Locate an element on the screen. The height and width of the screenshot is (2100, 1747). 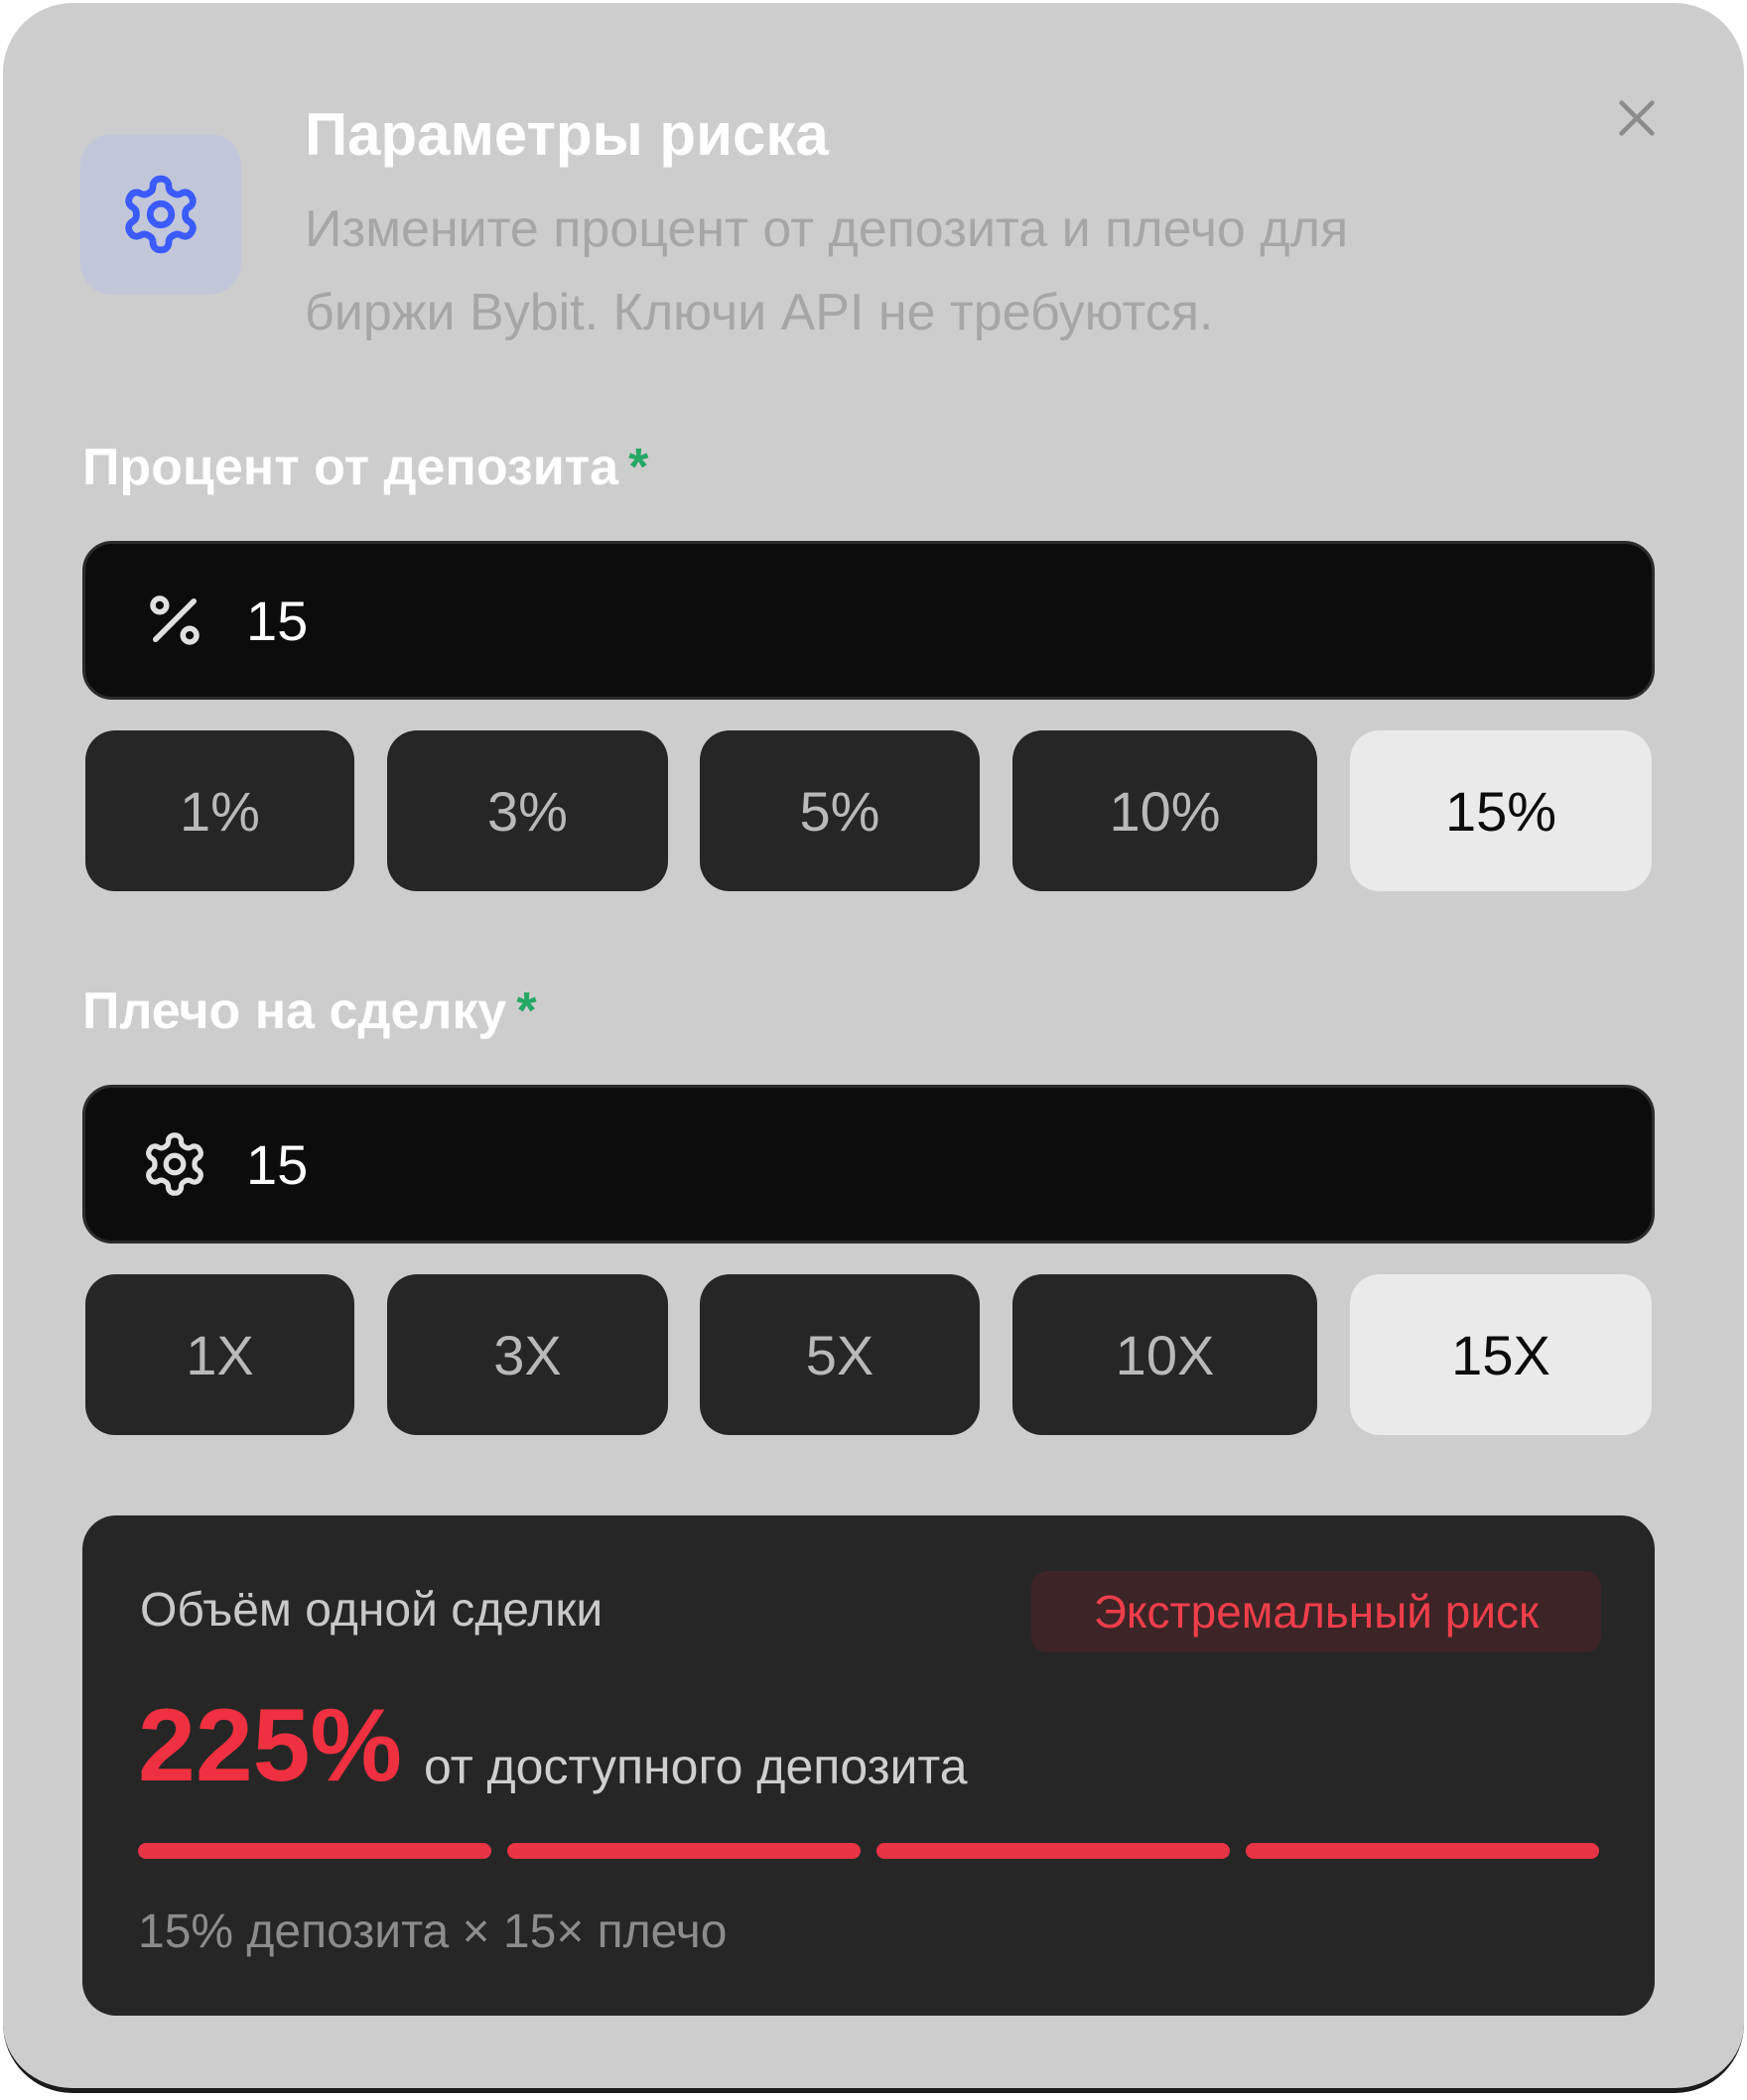
close-button is located at coordinates (1637, 118).